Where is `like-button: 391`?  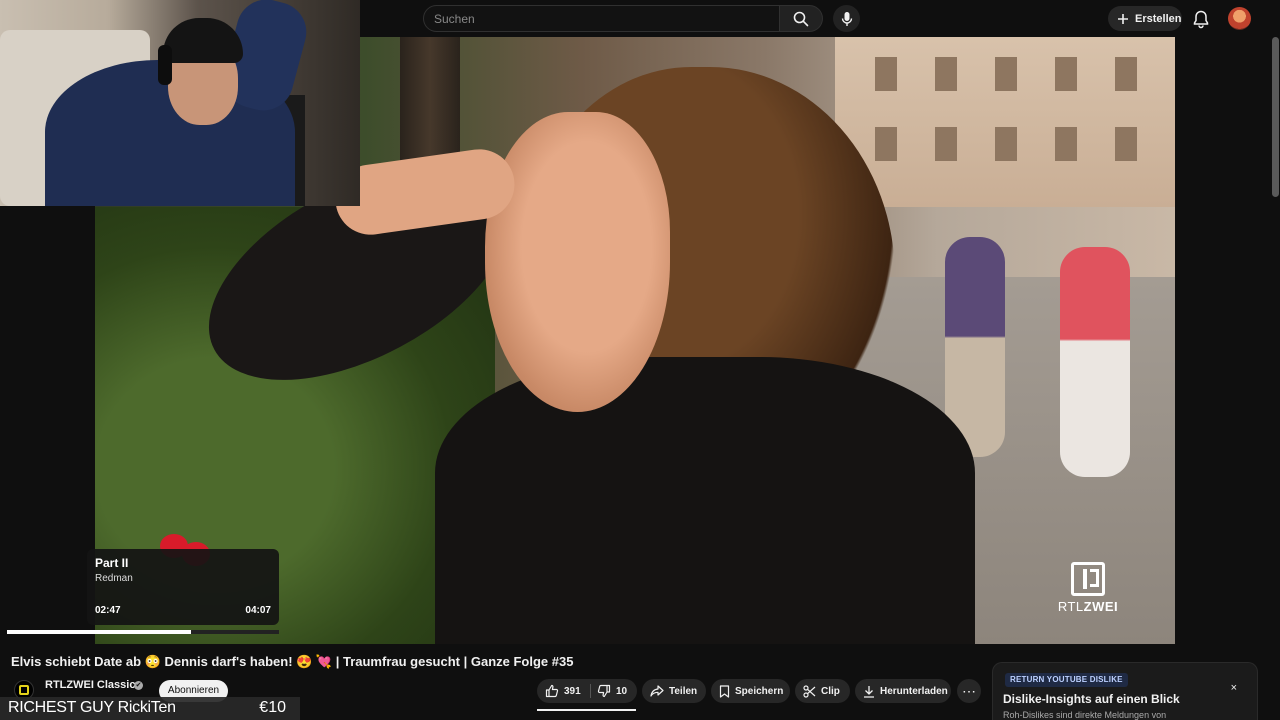 like-button: 391 is located at coordinates (563, 691).